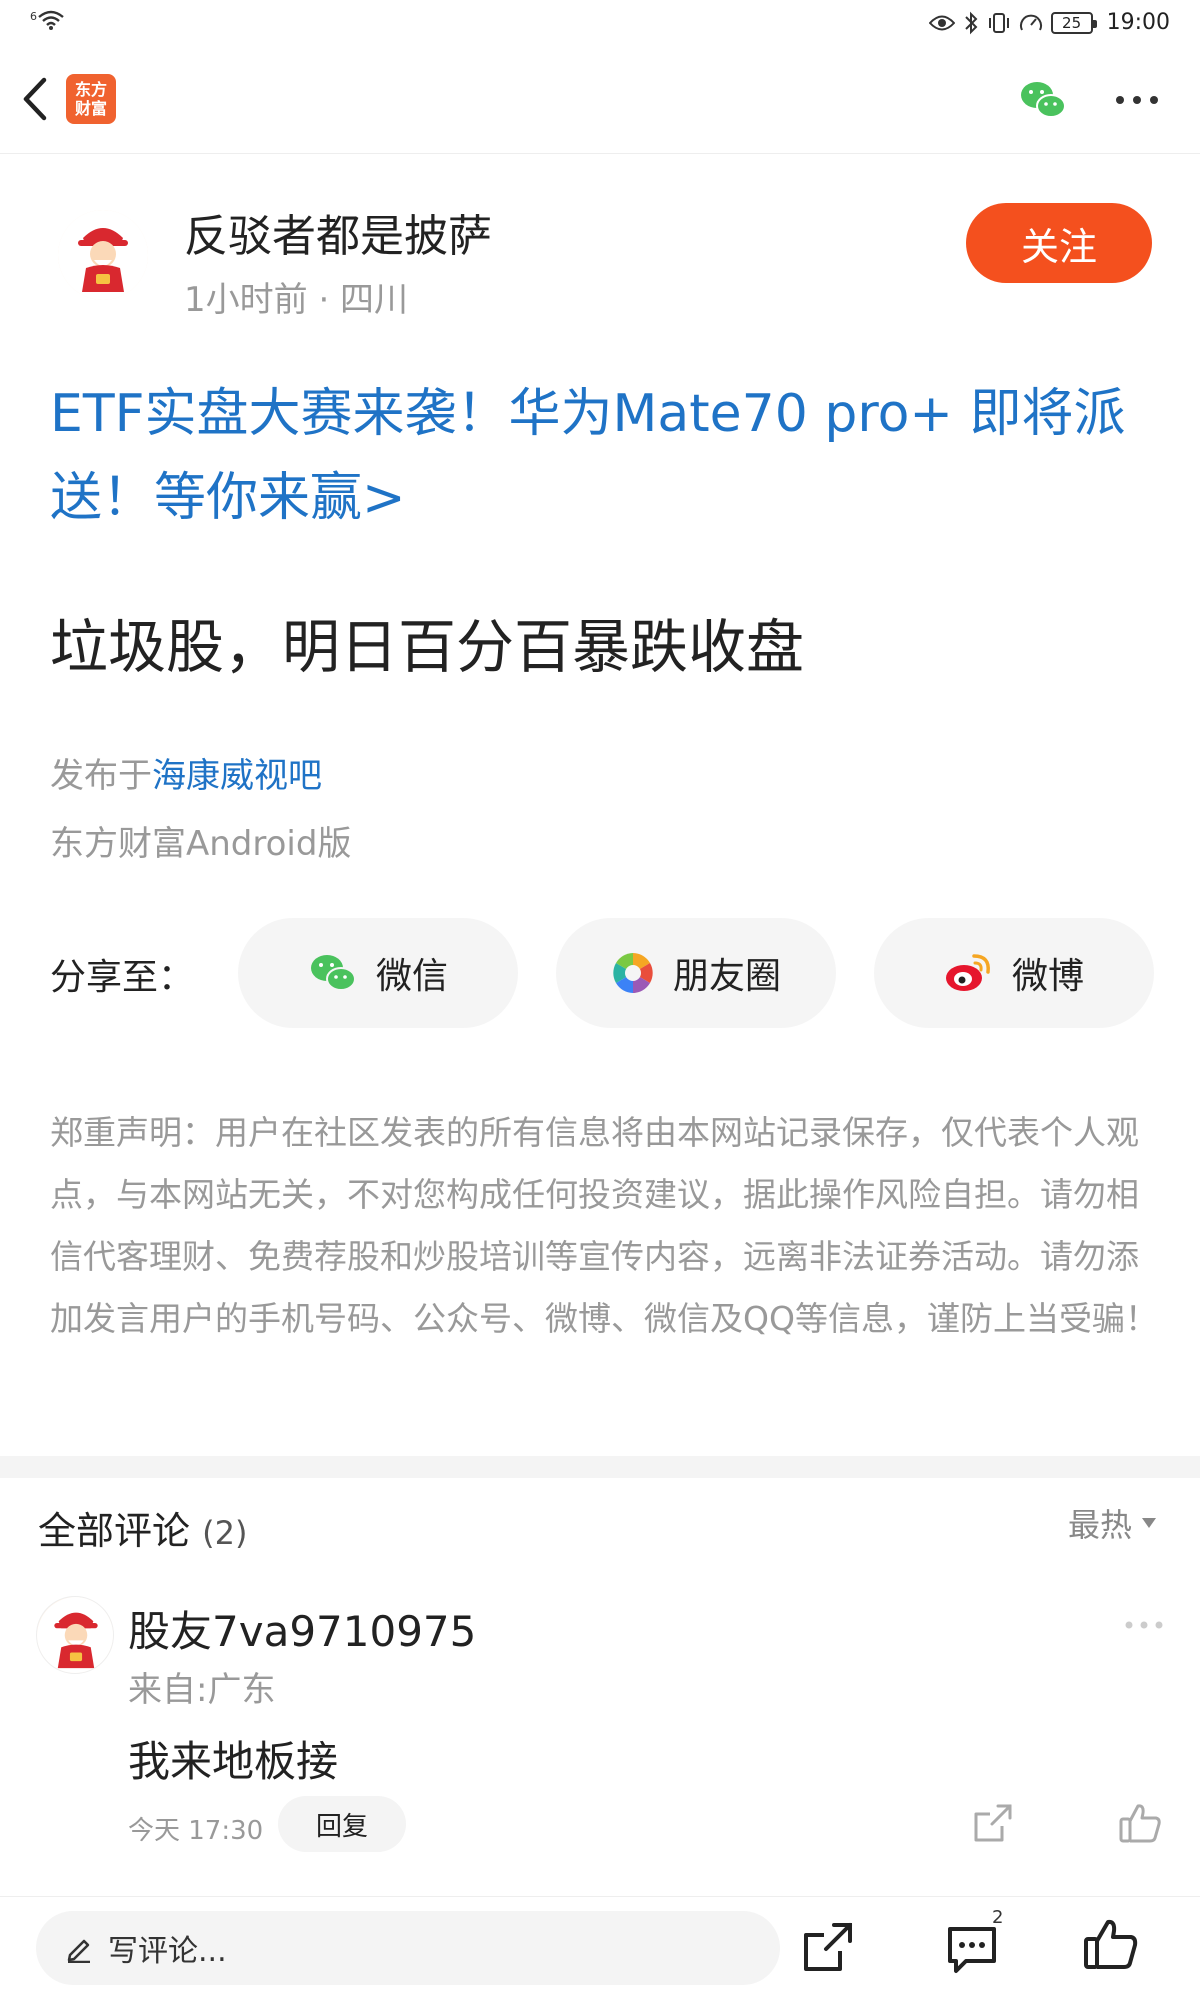 The width and height of the screenshot is (1200, 2000). I want to click on published-prefix: 发布于, so click(101, 776).